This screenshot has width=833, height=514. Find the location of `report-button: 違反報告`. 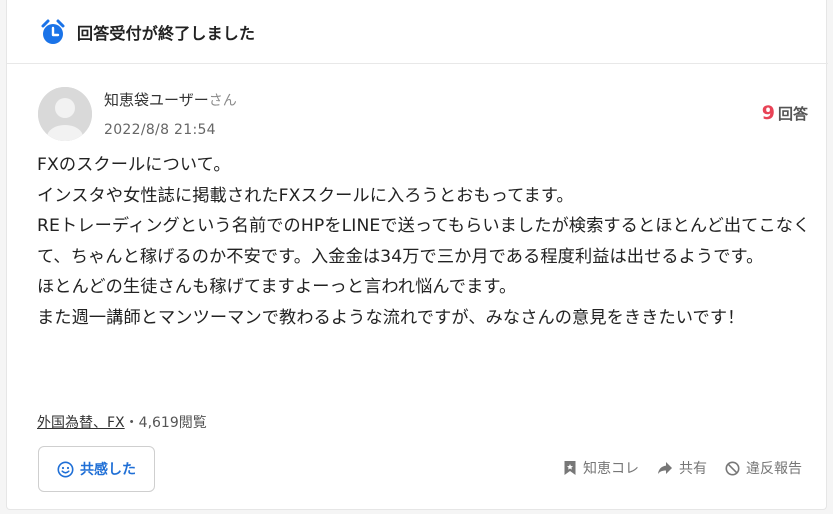

report-button: 違反報告 is located at coordinates (763, 468).